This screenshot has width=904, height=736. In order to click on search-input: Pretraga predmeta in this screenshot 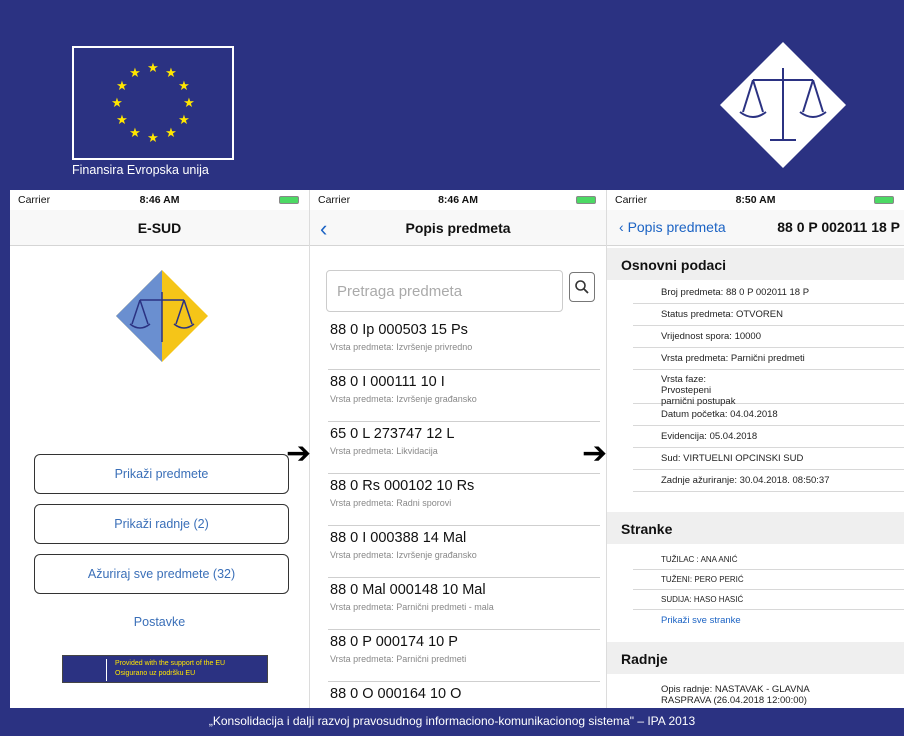, I will do `click(444, 291)`.